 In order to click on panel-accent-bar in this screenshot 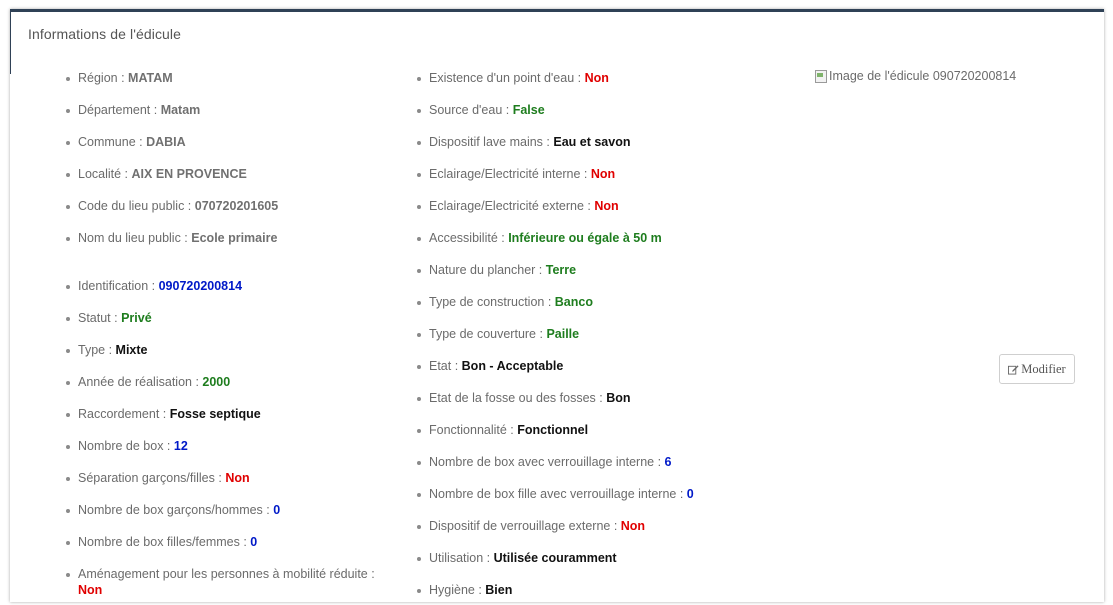, I will do `click(10, 43)`.